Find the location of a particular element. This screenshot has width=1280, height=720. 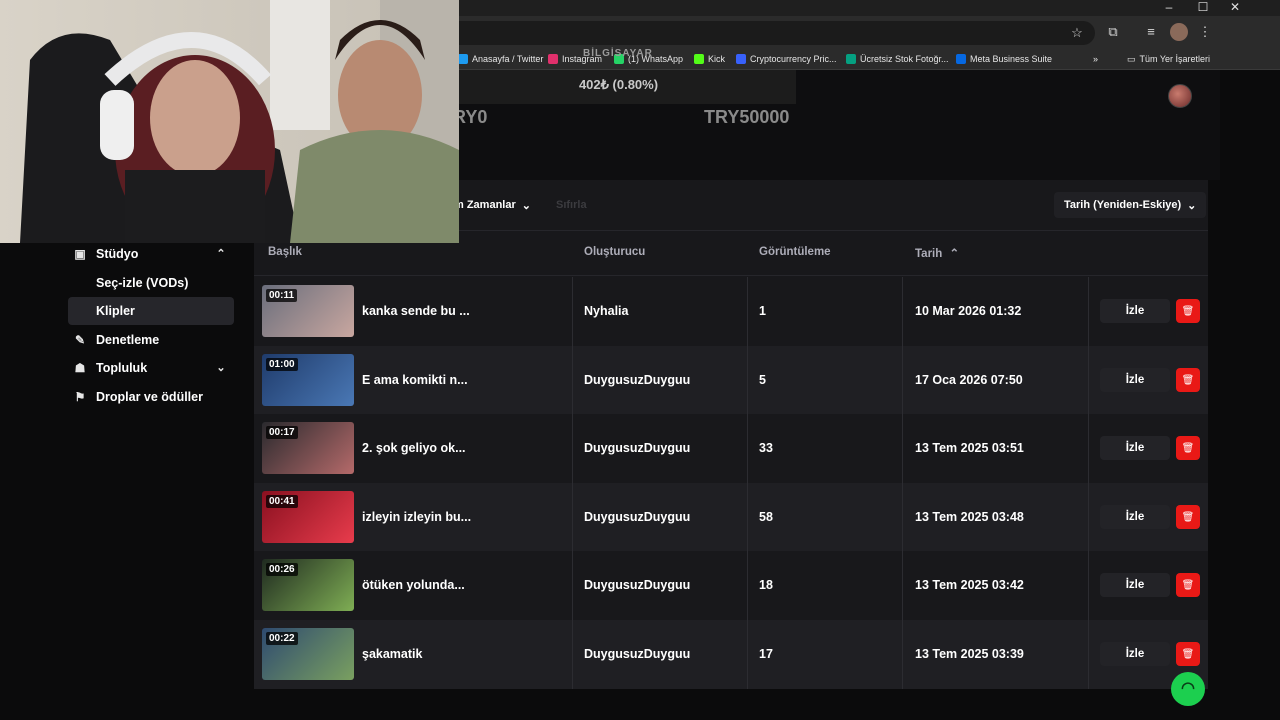

menu-kebab-icon: ⋮ is located at coordinates (1205, 32).